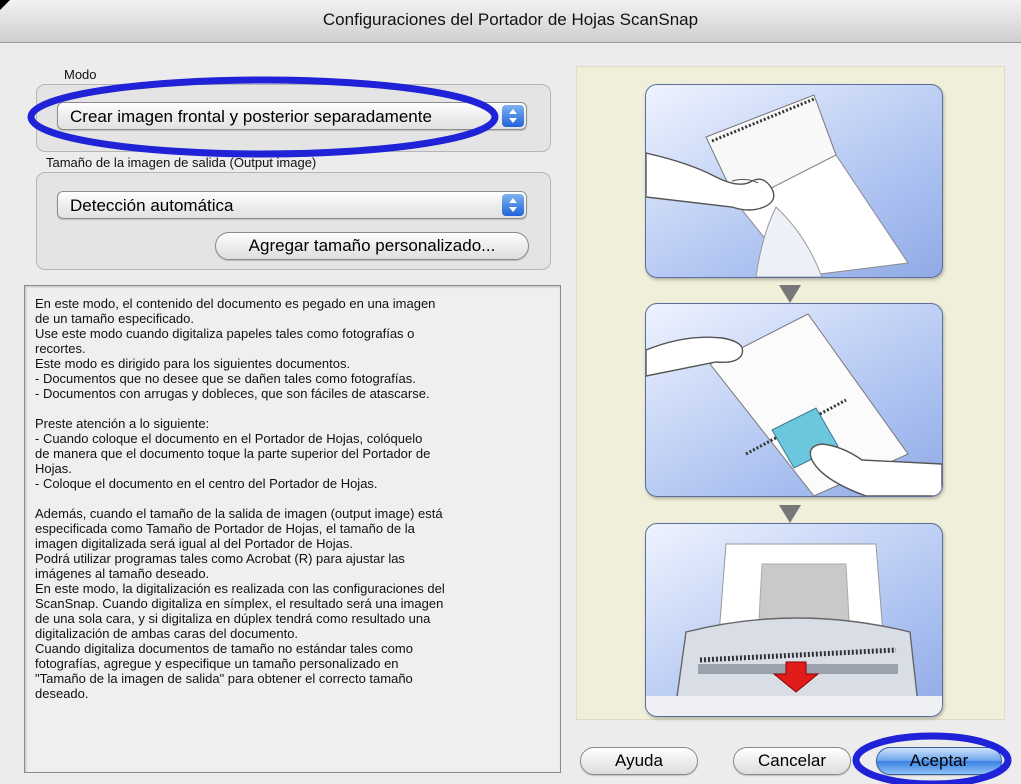 Image resolution: width=1021 pixels, height=784 pixels. Describe the element at coordinates (60, 348) in the screenshot. I see `description-line: recortes.` at that location.